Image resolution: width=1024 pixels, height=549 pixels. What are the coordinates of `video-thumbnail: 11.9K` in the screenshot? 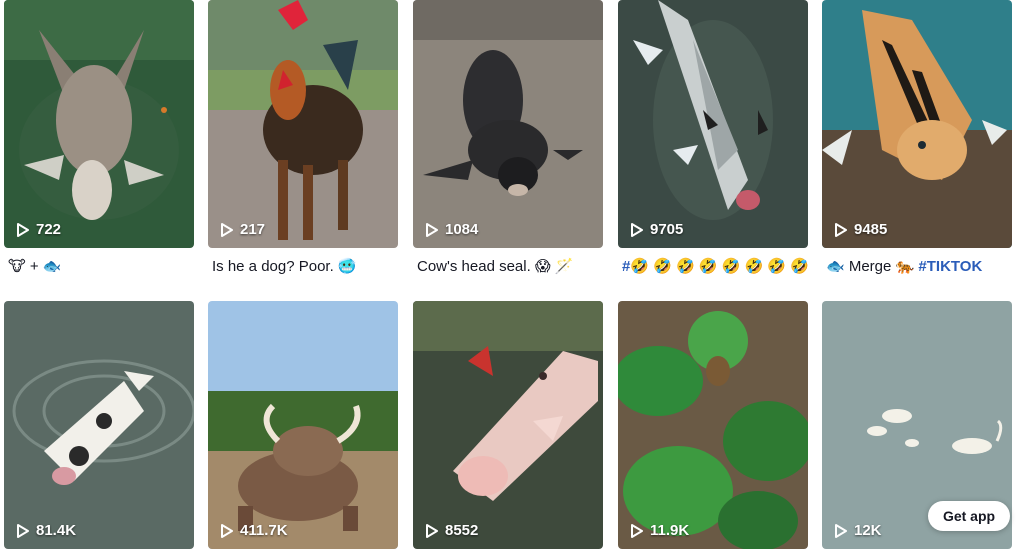 It's located at (713, 425).